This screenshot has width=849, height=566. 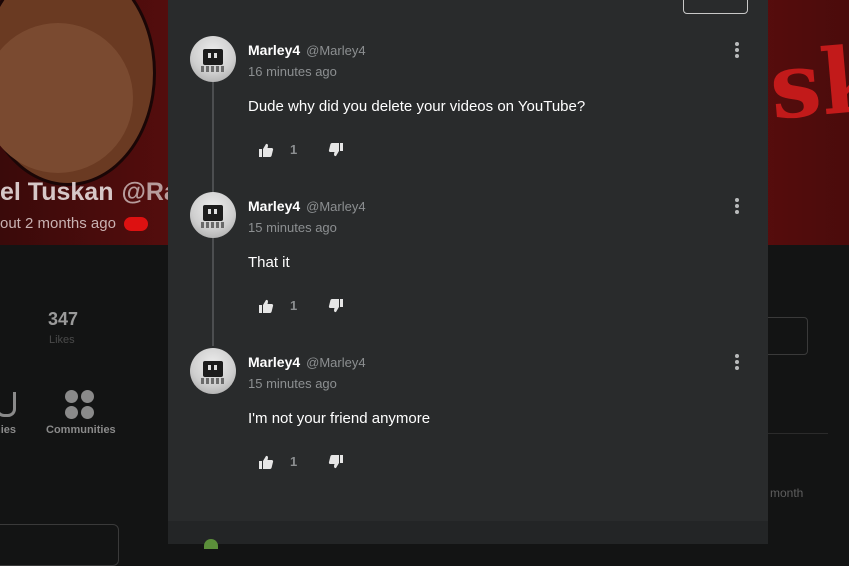 I want to click on banner-scribble: sk, so click(x=807, y=83).